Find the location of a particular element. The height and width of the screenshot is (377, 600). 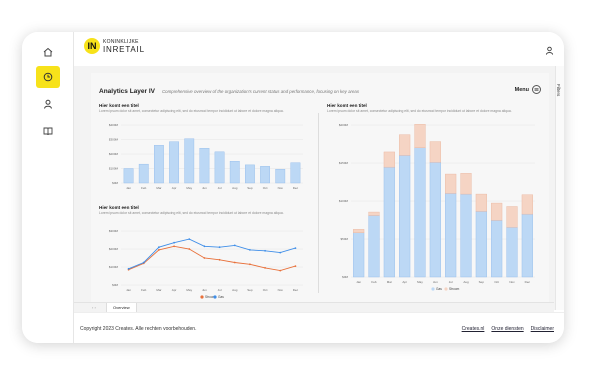

x-tick-label: Jun is located at coordinates (204, 188).